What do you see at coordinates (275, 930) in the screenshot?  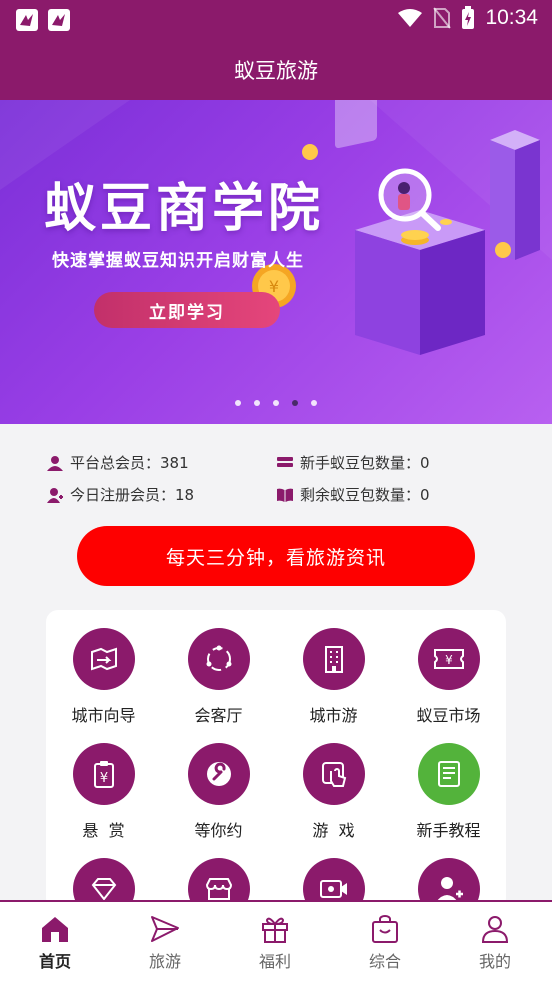 I see `gift-icon` at bounding box center [275, 930].